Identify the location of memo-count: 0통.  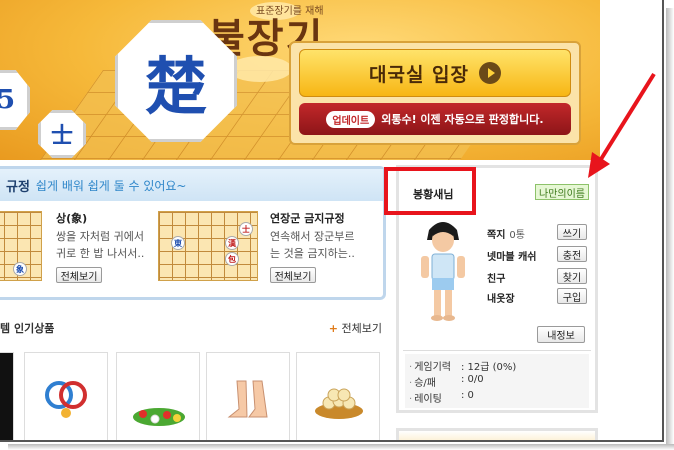
(517, 235).